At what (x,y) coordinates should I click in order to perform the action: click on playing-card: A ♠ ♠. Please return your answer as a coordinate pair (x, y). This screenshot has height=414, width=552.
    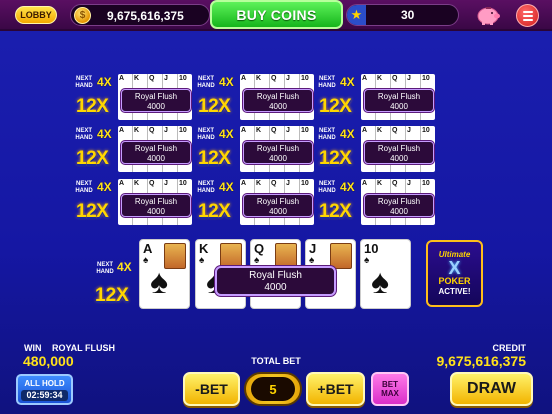
    Looking at the image, I should click on (164, 274).